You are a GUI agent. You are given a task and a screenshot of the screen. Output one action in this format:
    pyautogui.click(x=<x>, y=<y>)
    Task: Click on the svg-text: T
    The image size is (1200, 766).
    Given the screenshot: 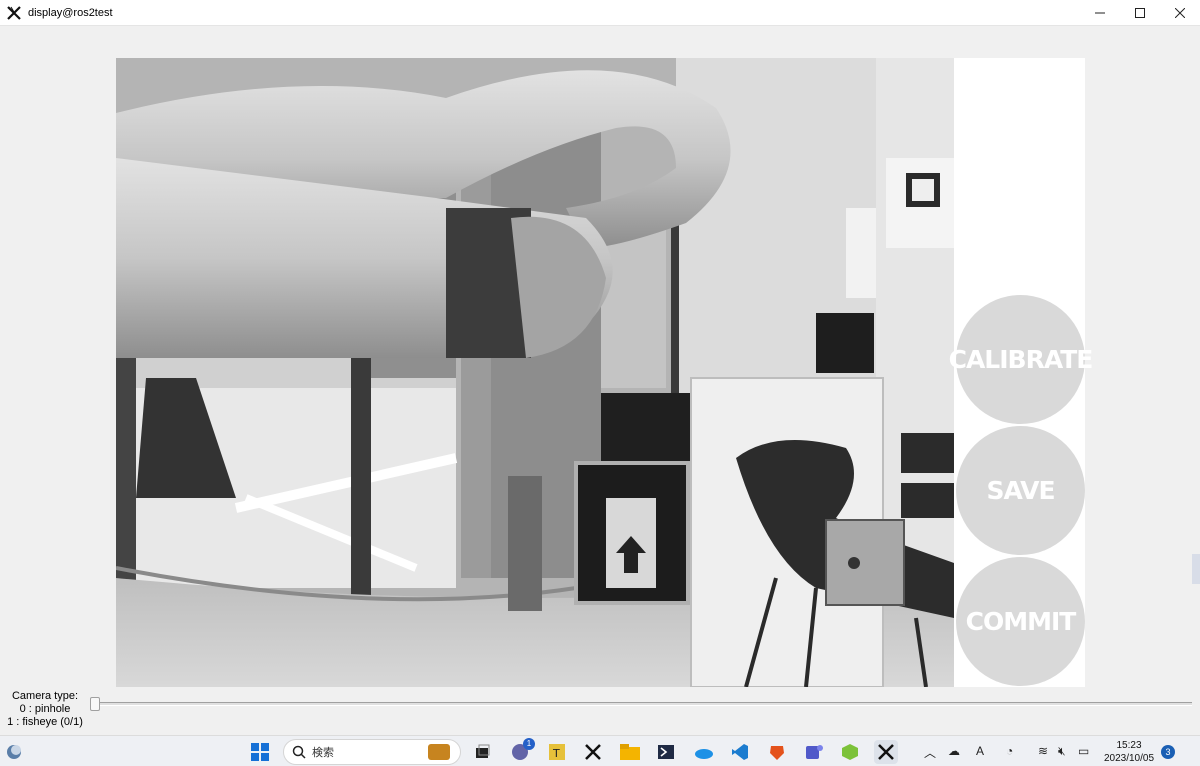 What is the action you would take?
    pyautogui.click(x=556, y=753)
    